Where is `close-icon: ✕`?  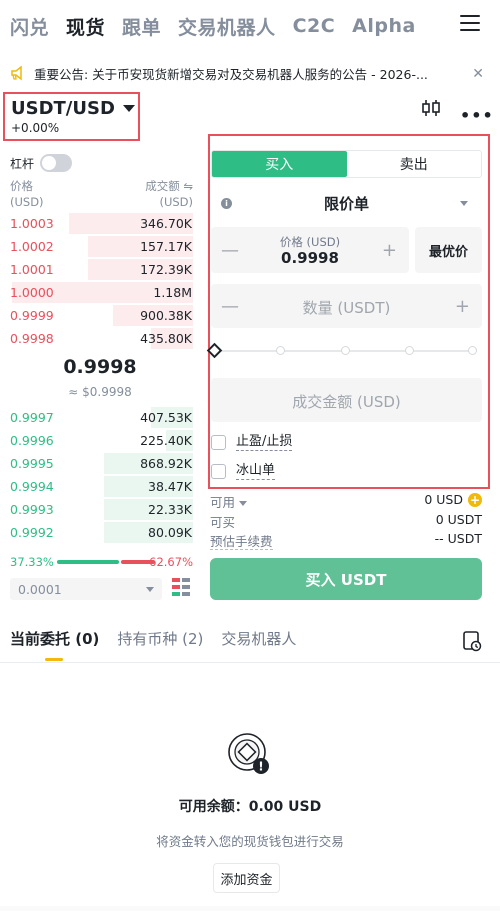 close-icon: ✕ is located at coordinates (478, 74).